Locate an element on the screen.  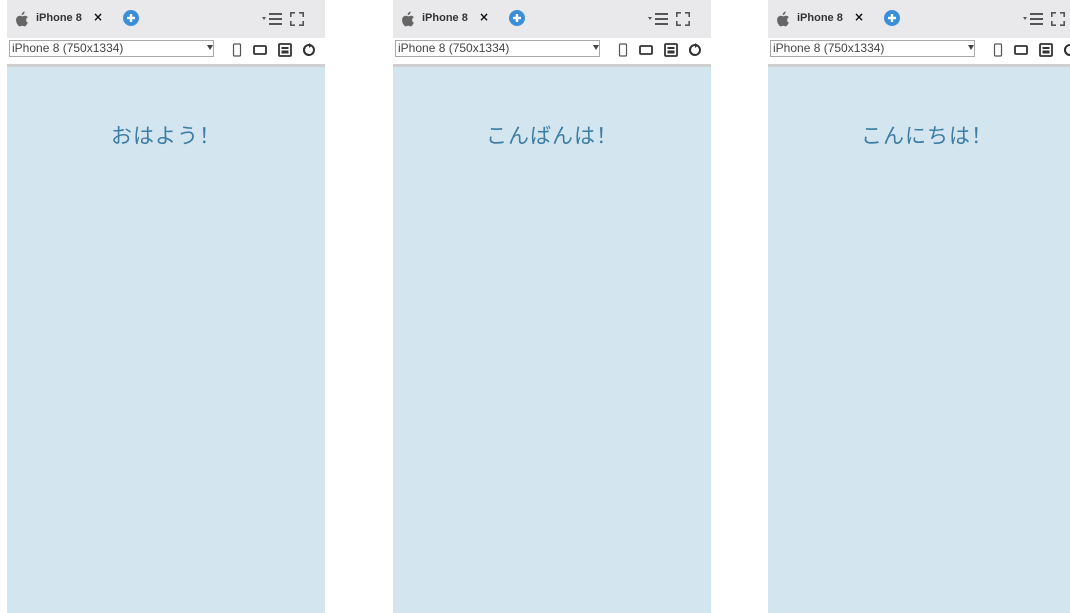
greeting-text: こんばんは！ is located at coordinates (552, 136).